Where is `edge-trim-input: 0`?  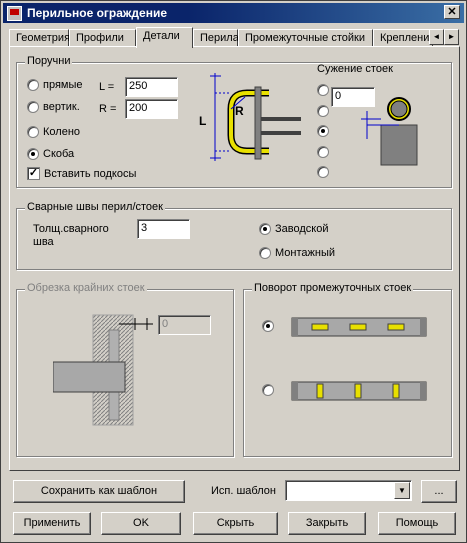
edge-trim-input: 0 is located at coordinates (184, 325).